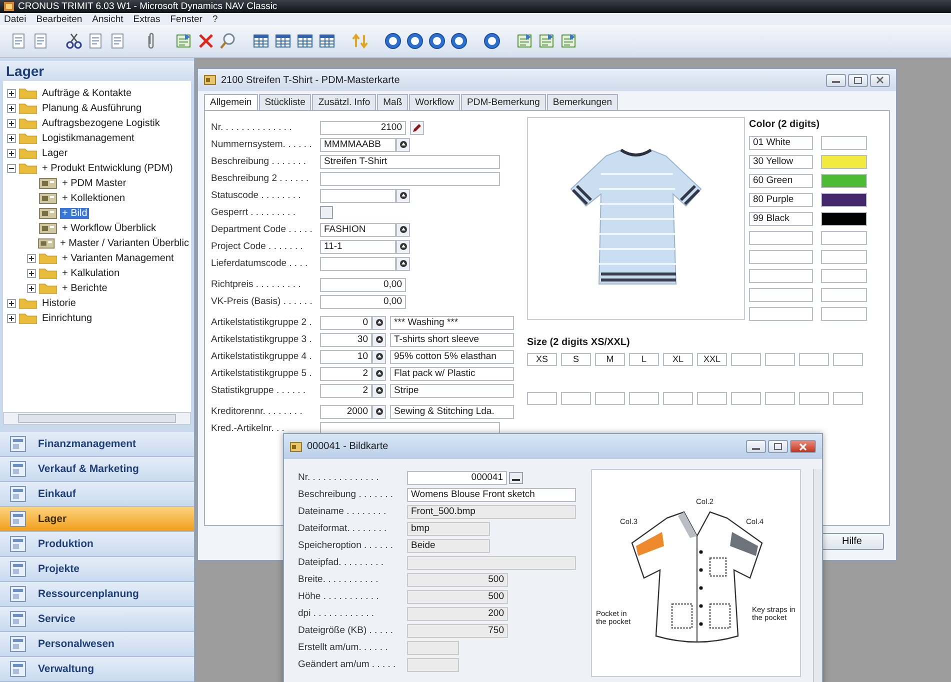  I want to click on color-name-field: 80 Purple, so click(781, 200).